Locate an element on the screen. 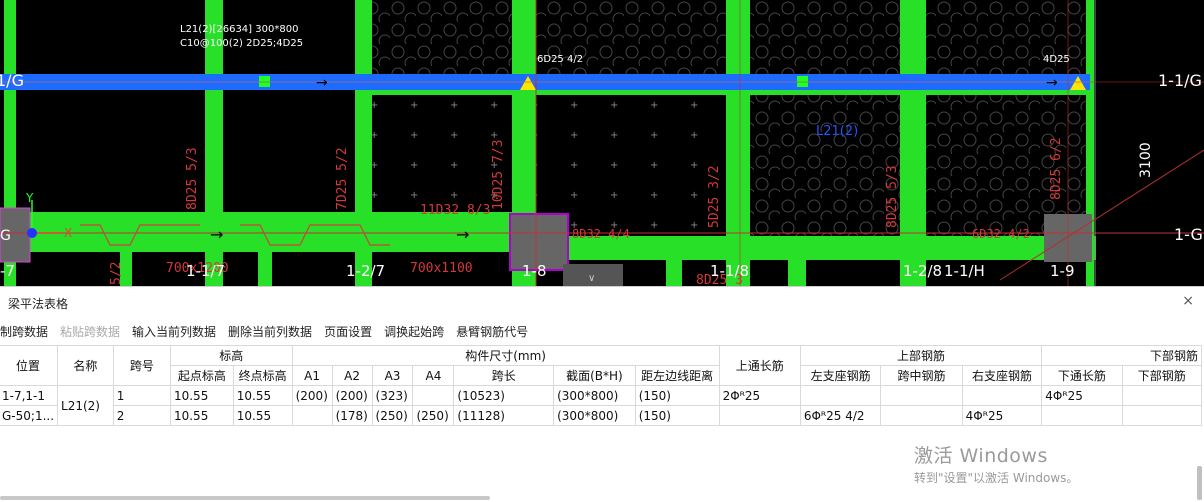 The image size is (1204, 502). cell-a1: (200) is located at coordinates (312, 395).